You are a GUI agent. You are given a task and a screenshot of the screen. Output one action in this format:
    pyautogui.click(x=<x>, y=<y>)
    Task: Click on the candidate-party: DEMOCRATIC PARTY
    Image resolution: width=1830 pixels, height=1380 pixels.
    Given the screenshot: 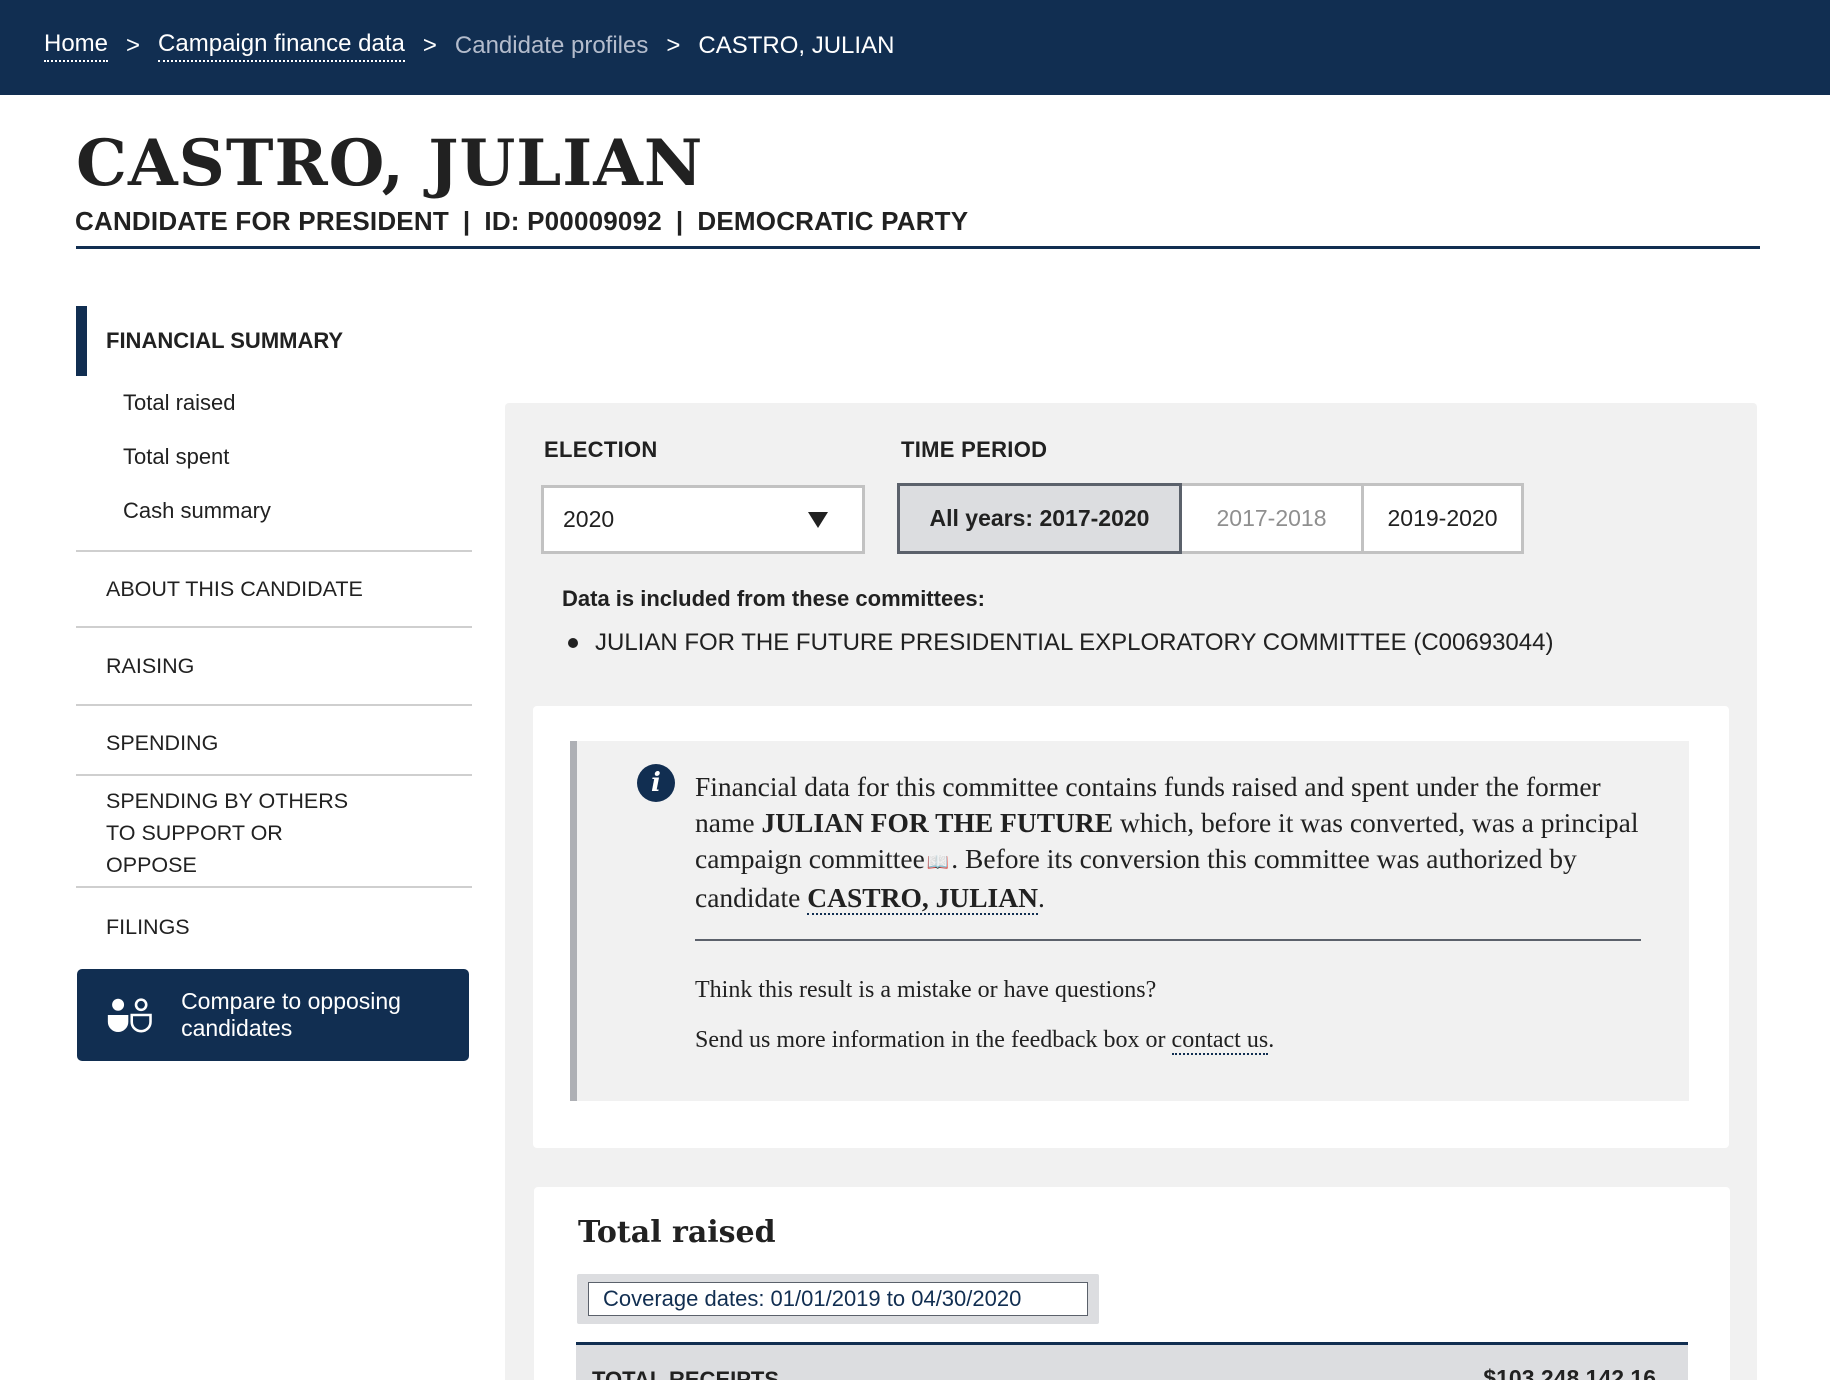 What is the action you would take?
    pyautogui.click(x=833, y=221)
    